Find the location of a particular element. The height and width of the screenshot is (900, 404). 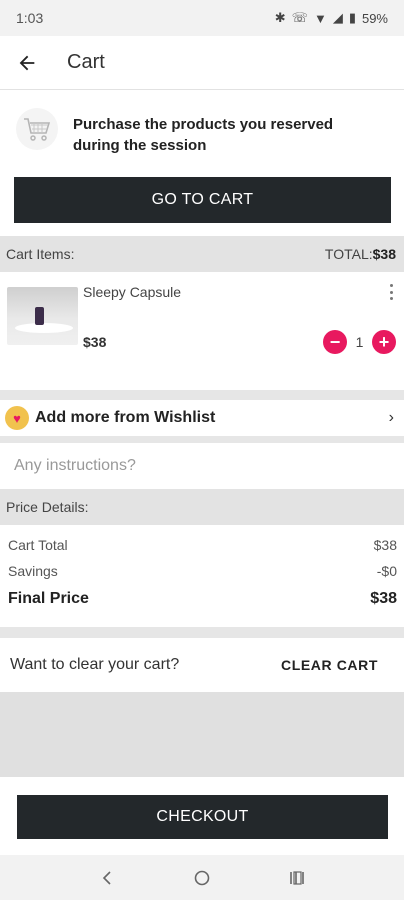

savings-value: -$0 is located at coordinates (386, 571).